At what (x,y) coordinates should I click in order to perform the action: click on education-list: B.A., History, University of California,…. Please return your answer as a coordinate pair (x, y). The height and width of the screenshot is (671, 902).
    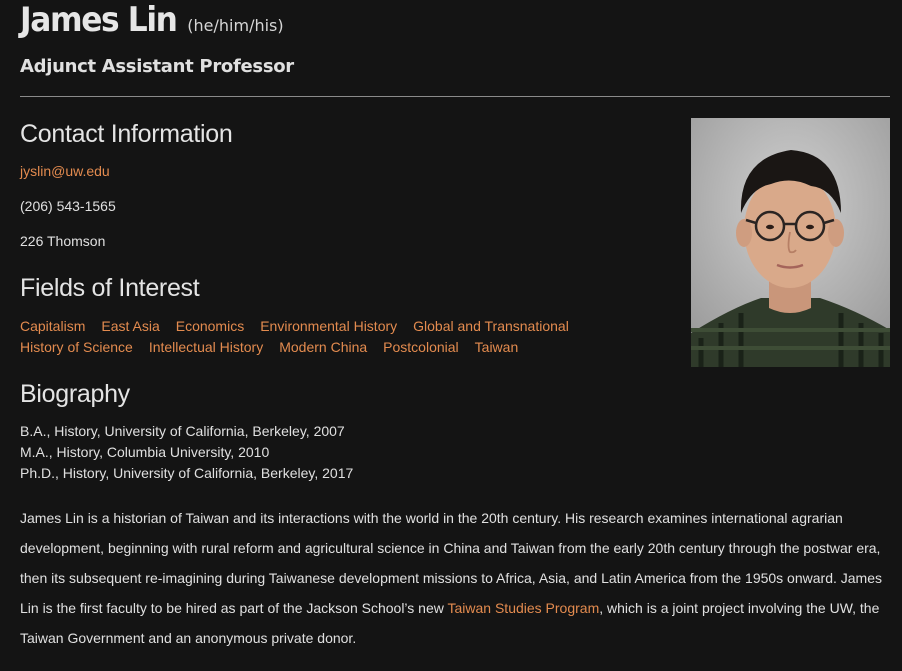
    Looking at the image, I should click on (186, 452).